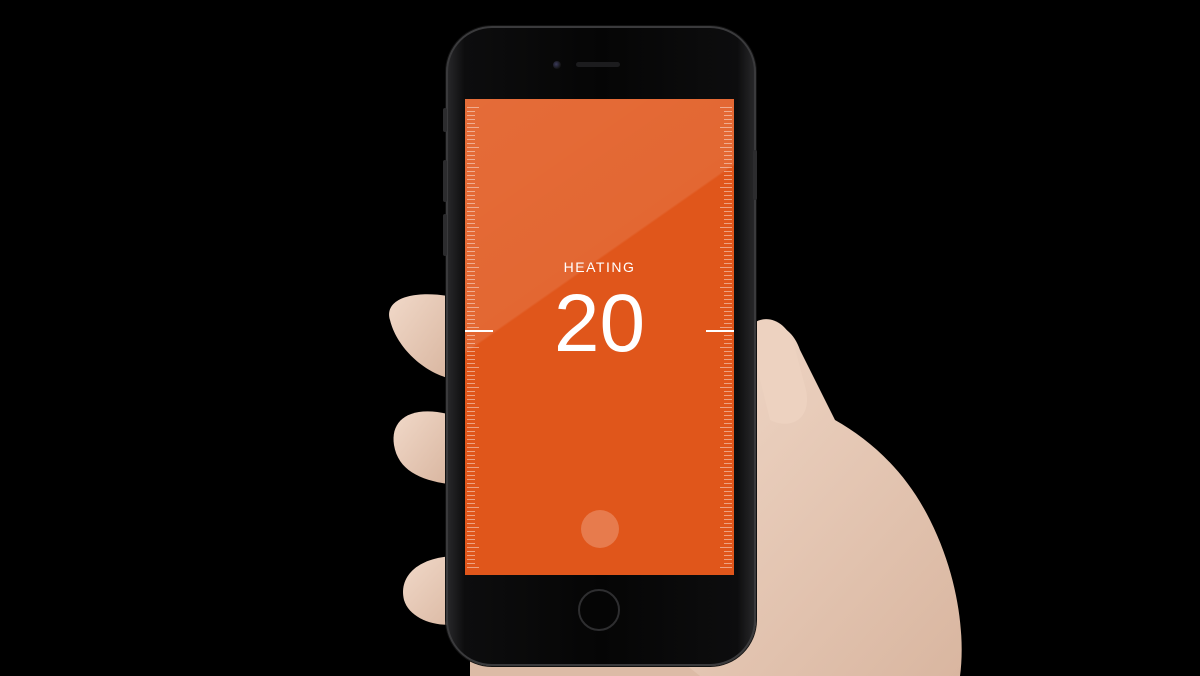  What do you see at coordinates (600, 529) in the screenshot?
I see `drag-knob-icon` at bounding box center [600, 529].